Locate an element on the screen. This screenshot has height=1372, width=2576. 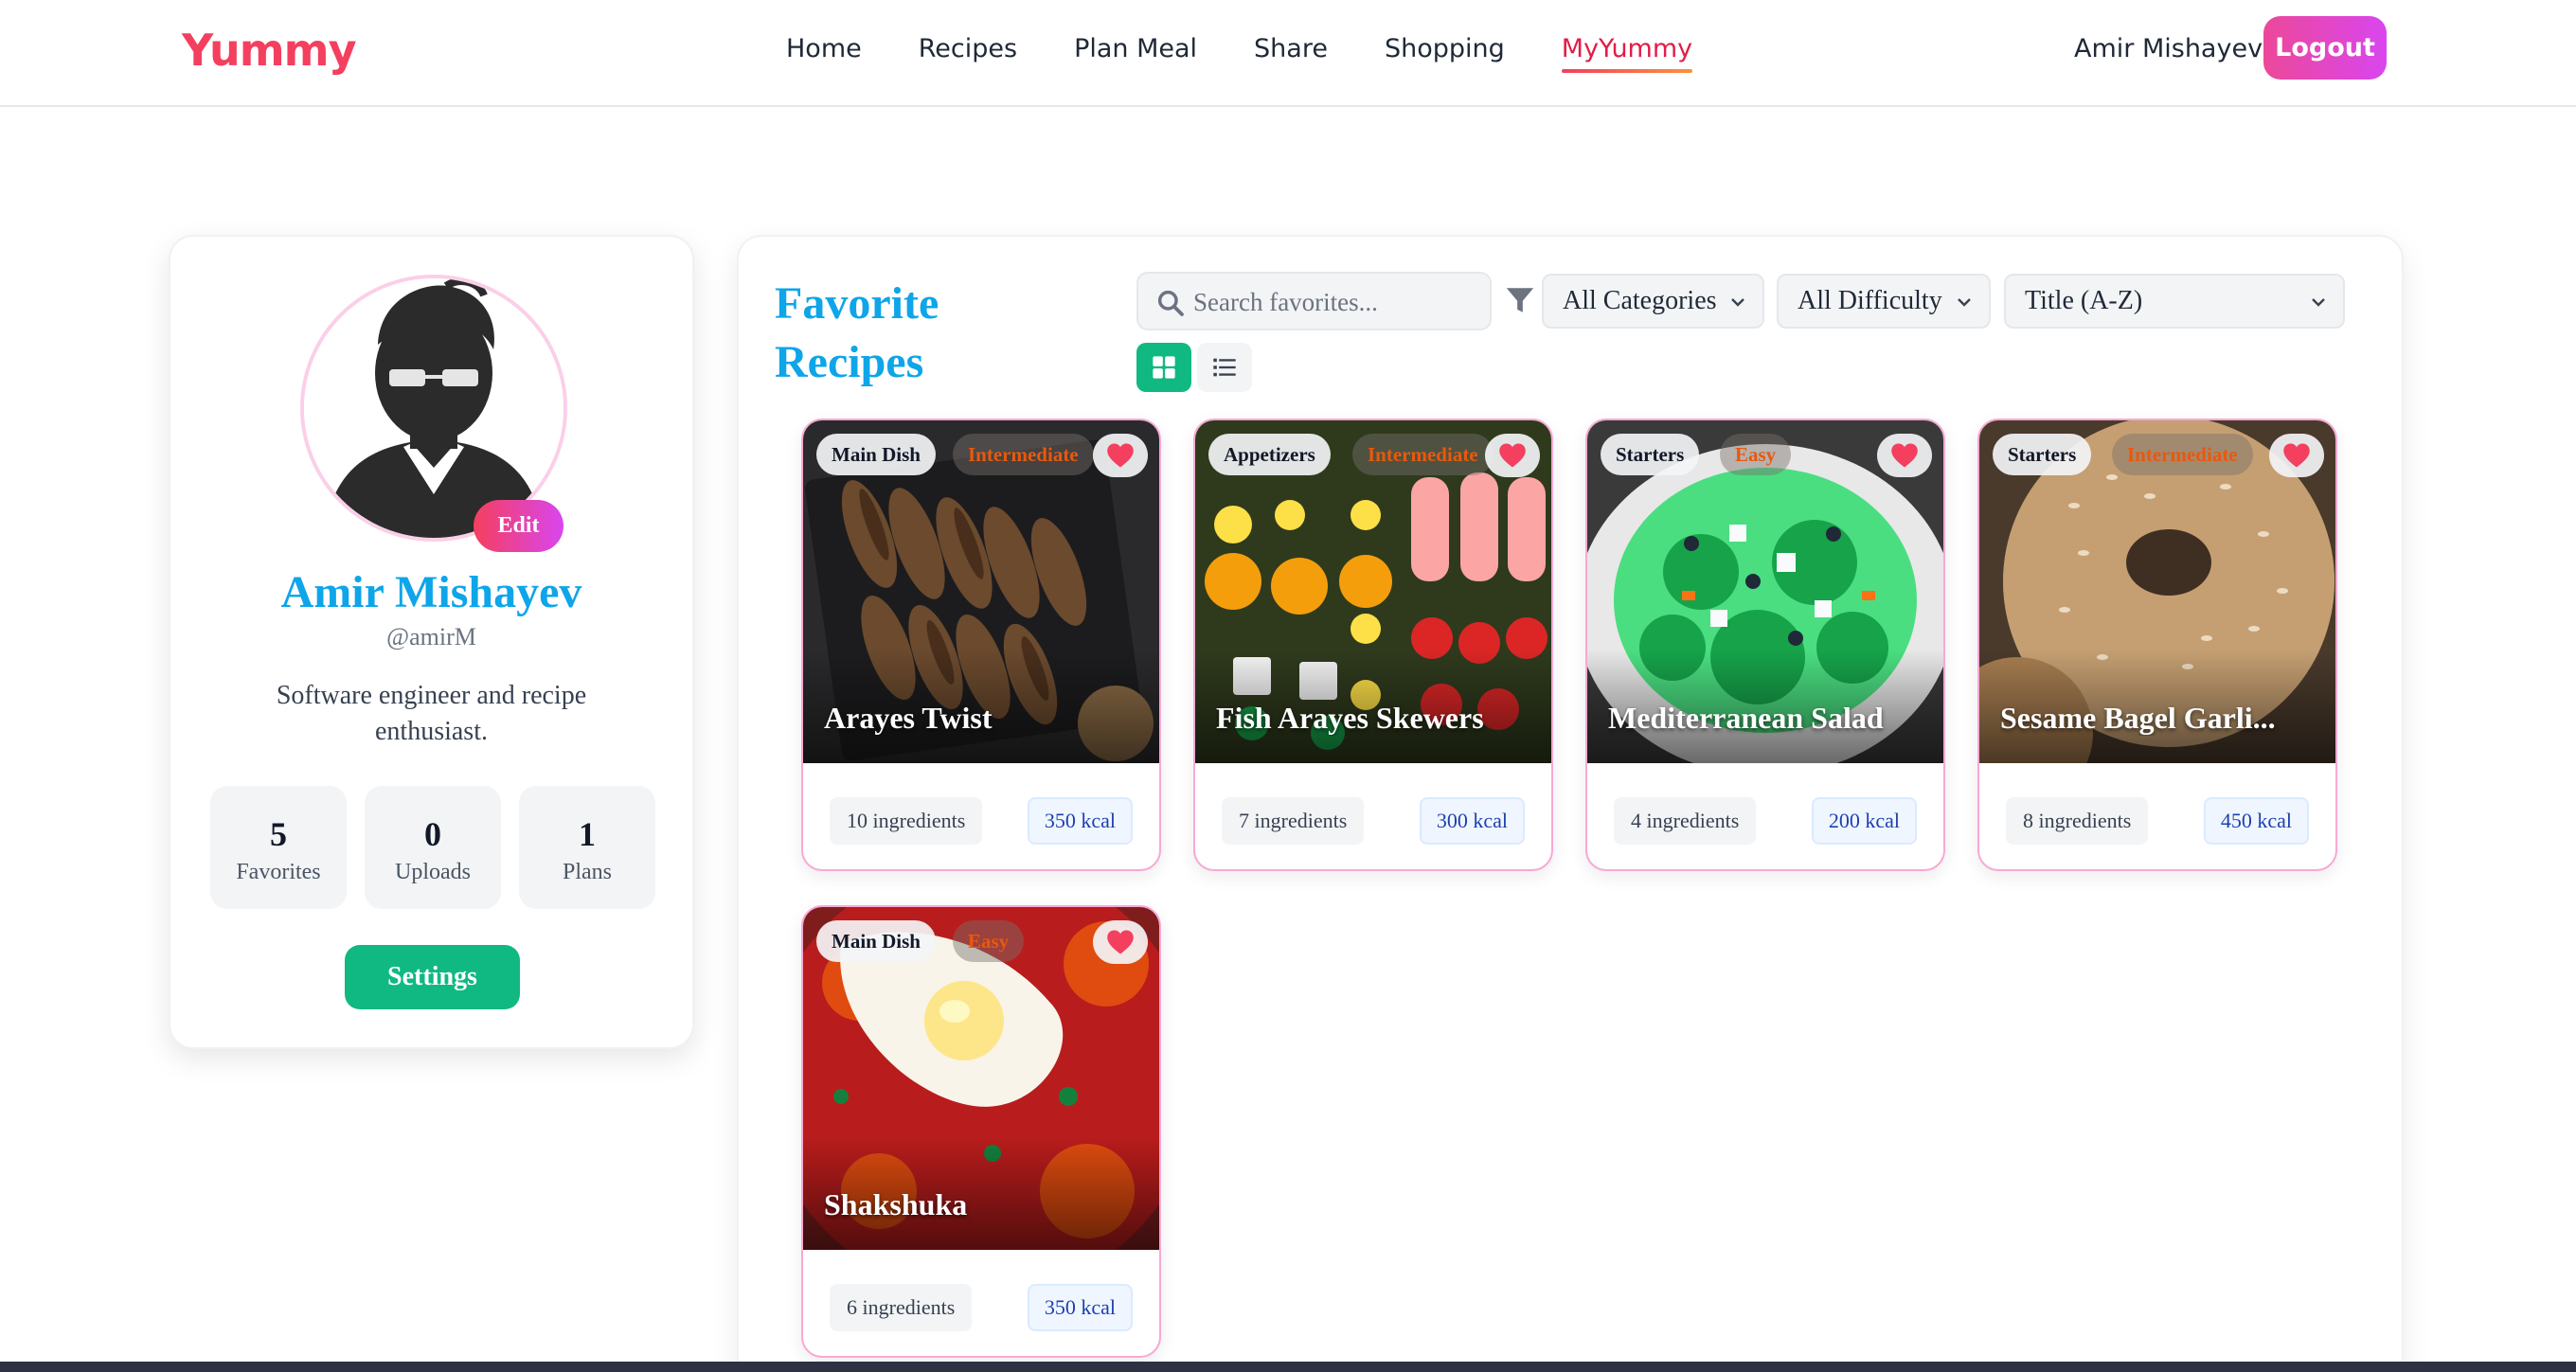
profile-stats: 5 Favorites 0 Uploads 1 Plans is located at coordinates (432, 847).